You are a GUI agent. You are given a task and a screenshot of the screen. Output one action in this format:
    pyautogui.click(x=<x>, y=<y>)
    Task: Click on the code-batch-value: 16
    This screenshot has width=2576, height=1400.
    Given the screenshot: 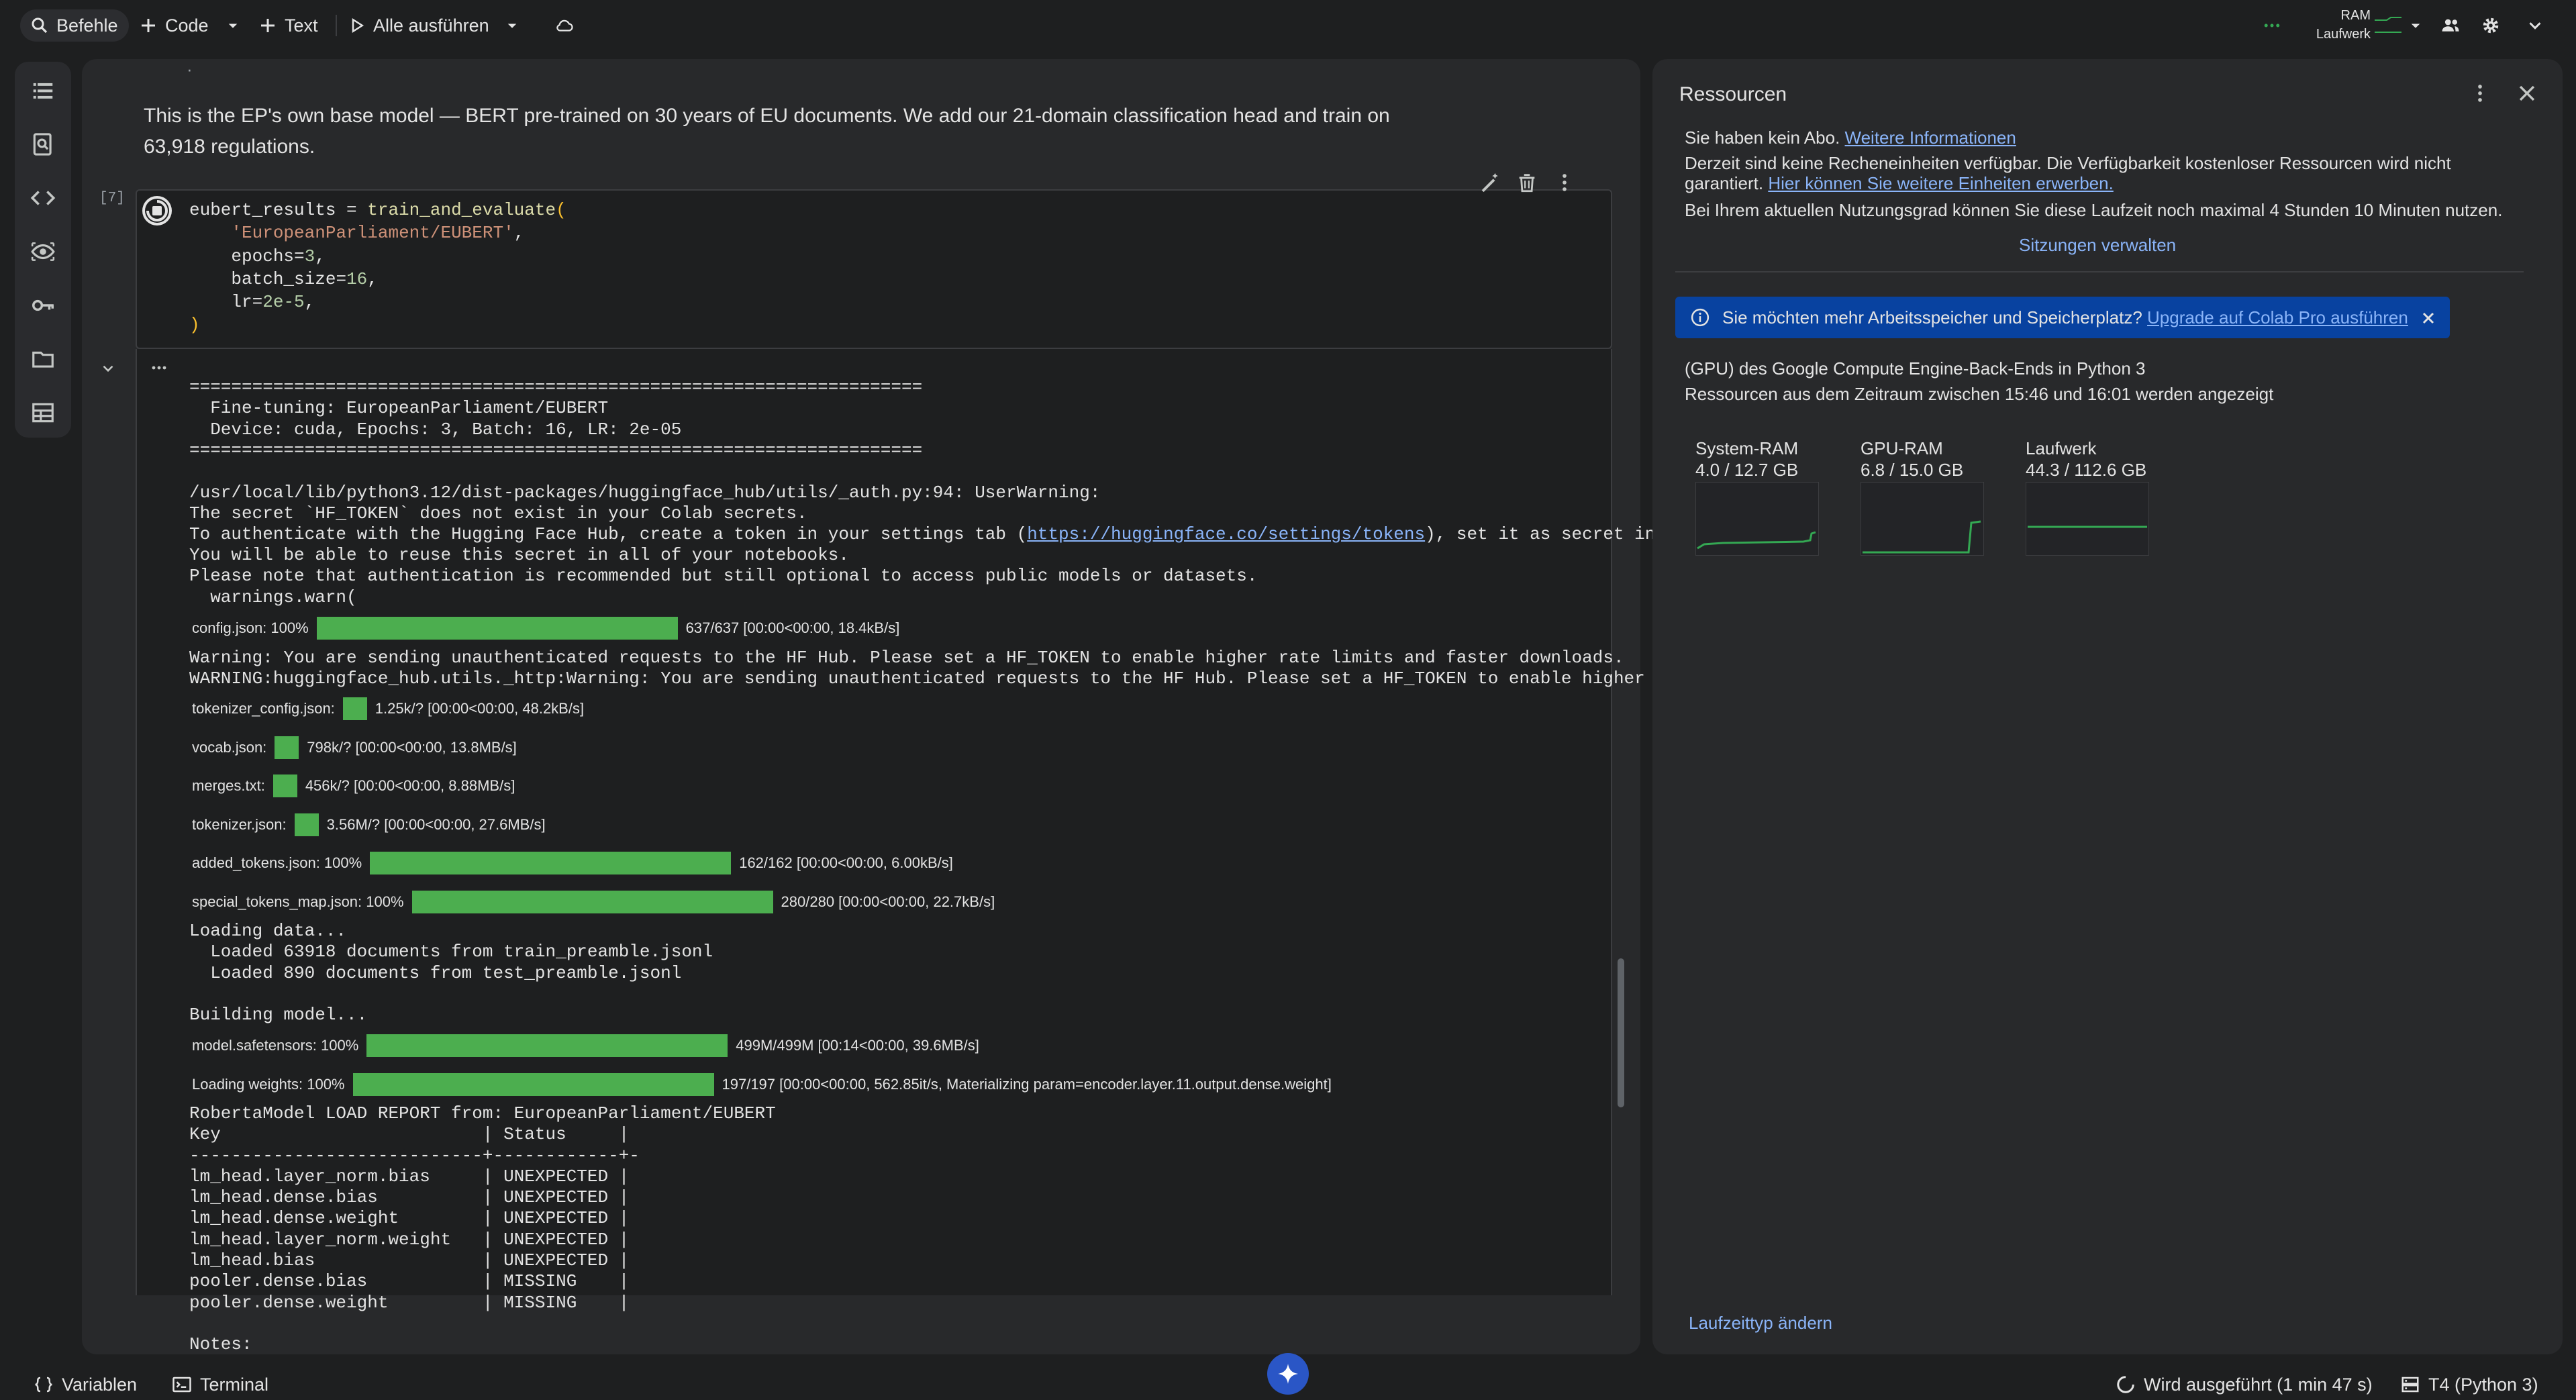 What is the action you would take?
    pyautogui.click(x=357, y=278)
    